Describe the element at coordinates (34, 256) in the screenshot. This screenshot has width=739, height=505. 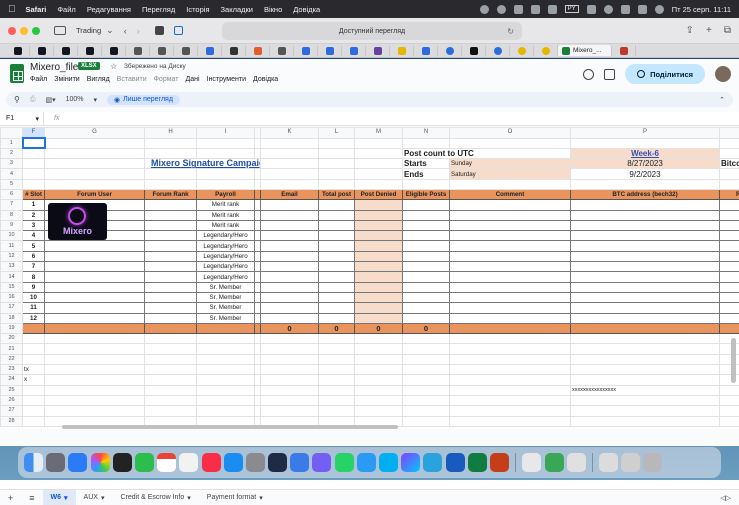
I see `slot-number: 6` at that location.